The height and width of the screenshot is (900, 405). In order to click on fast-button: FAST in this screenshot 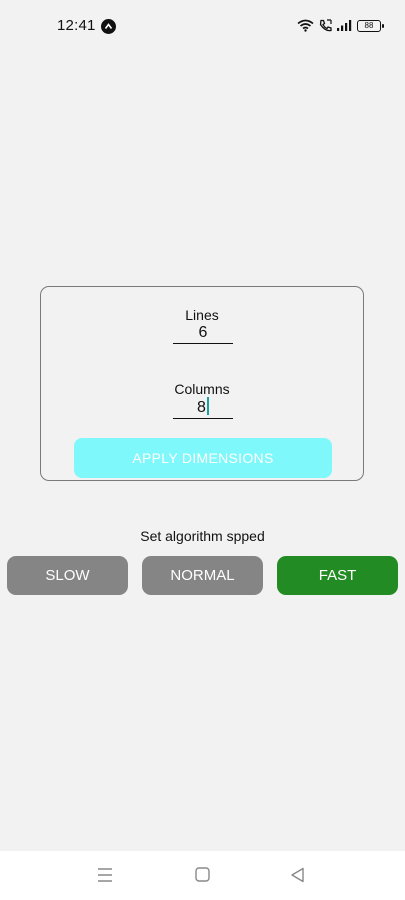, I will do `click(337, 575)`.